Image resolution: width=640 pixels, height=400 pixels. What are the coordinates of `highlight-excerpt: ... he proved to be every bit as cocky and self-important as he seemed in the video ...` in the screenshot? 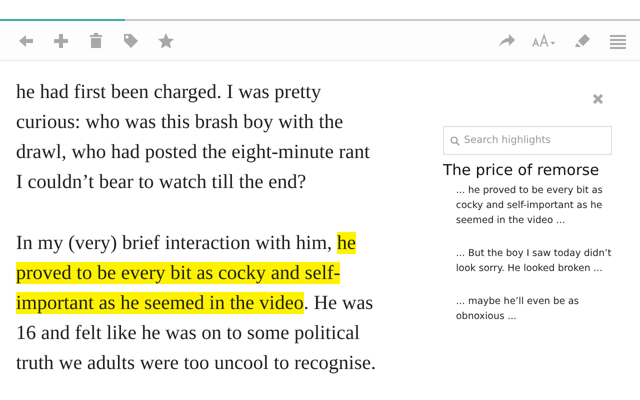 It's located at (534, 205).